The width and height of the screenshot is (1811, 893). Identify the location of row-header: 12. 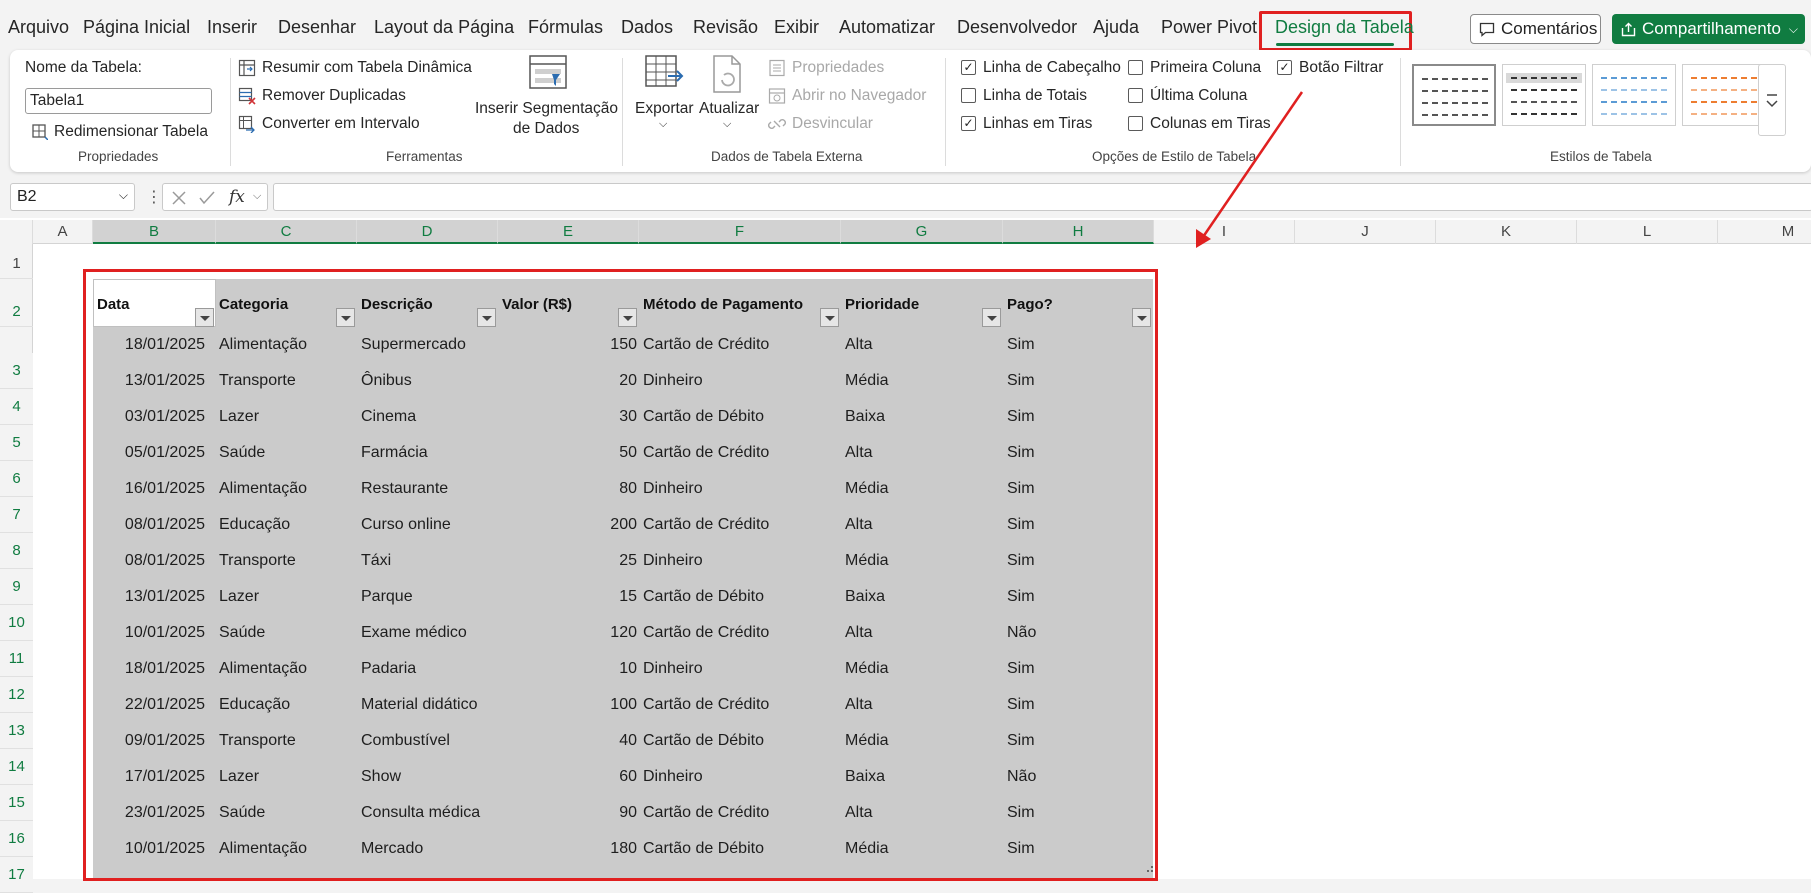
(16, 695).